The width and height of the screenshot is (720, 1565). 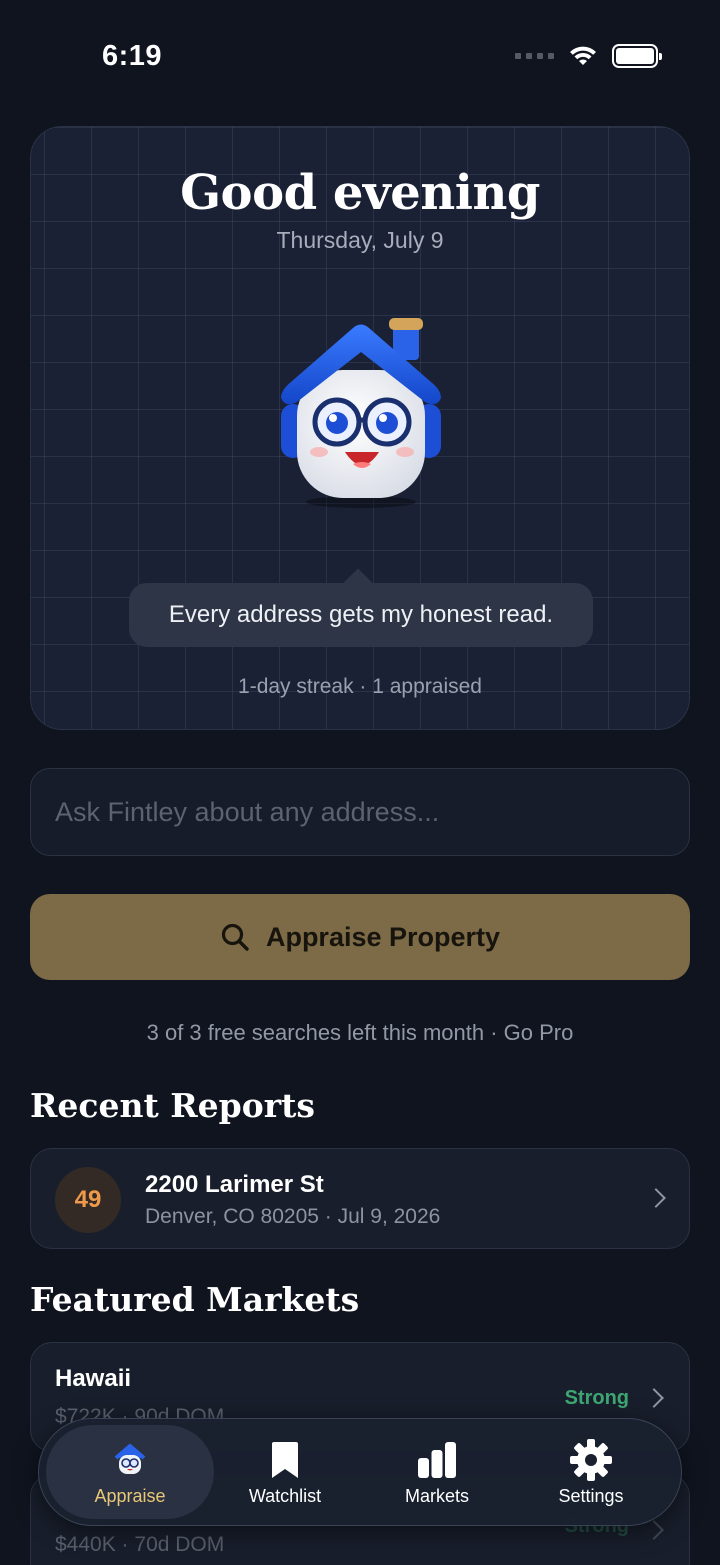 What do you see at coordinates (361, 615) in the screenshot?
I see `speech-text: Every address gets my honest read.` at bounding box center [361, 615].